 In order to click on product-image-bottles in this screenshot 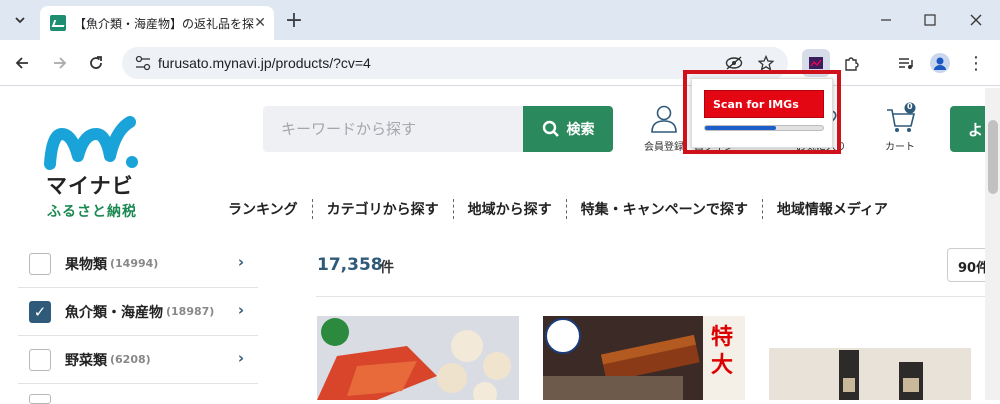, I will do `click(870, 374)`.